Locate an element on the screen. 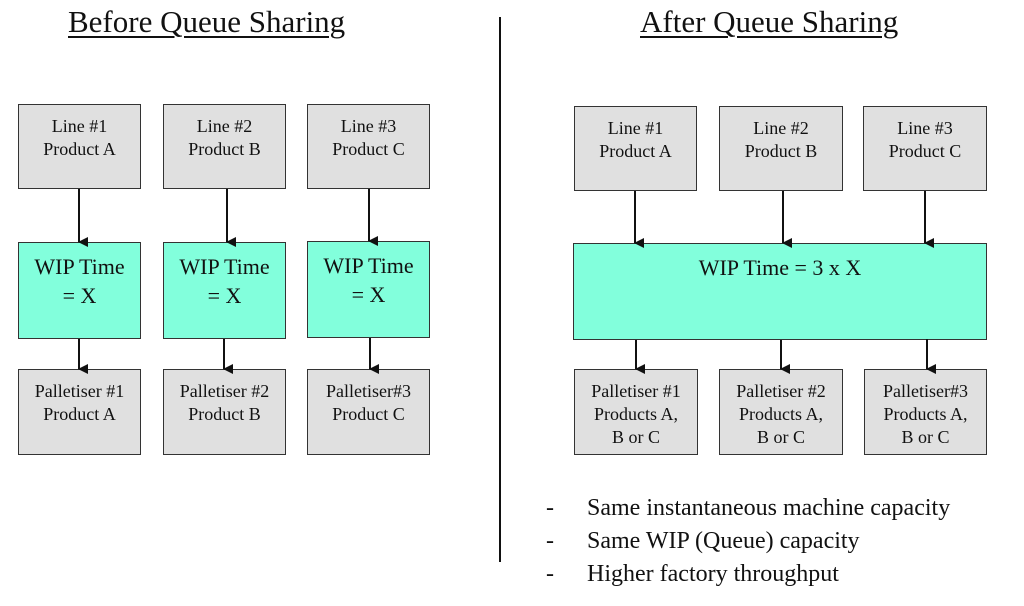 The image size is (1024, 606). after-palletiser-2-box: Palletiser #2 Products A, B or C is located at coordinates (781, 412).